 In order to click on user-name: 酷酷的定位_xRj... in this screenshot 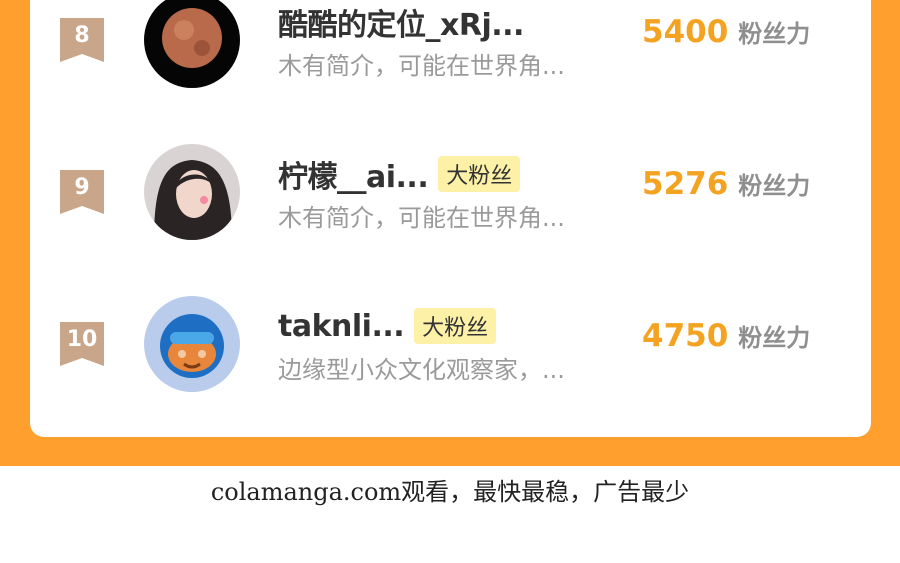, I will do `click(401, 22)`.